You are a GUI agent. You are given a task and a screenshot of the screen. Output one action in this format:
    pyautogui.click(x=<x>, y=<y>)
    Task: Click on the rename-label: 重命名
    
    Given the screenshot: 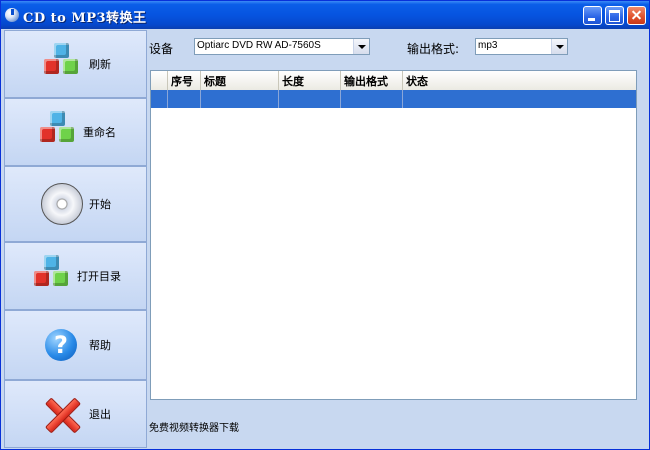 What is the action you would take?
    pyautogui.click(x=99, y=132)
    